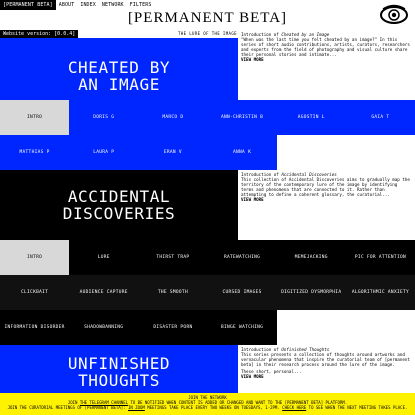  Describe the element at coordinates (103, 257) in the screenshot. I see `grid-cell: LURE` at that location.